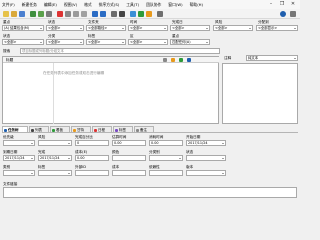 The width and height of the screenshot is (320, 240). What do you see at coordinates (19, 173) in the screenshot?
I see `type-field` at bounding box center [19, 173].